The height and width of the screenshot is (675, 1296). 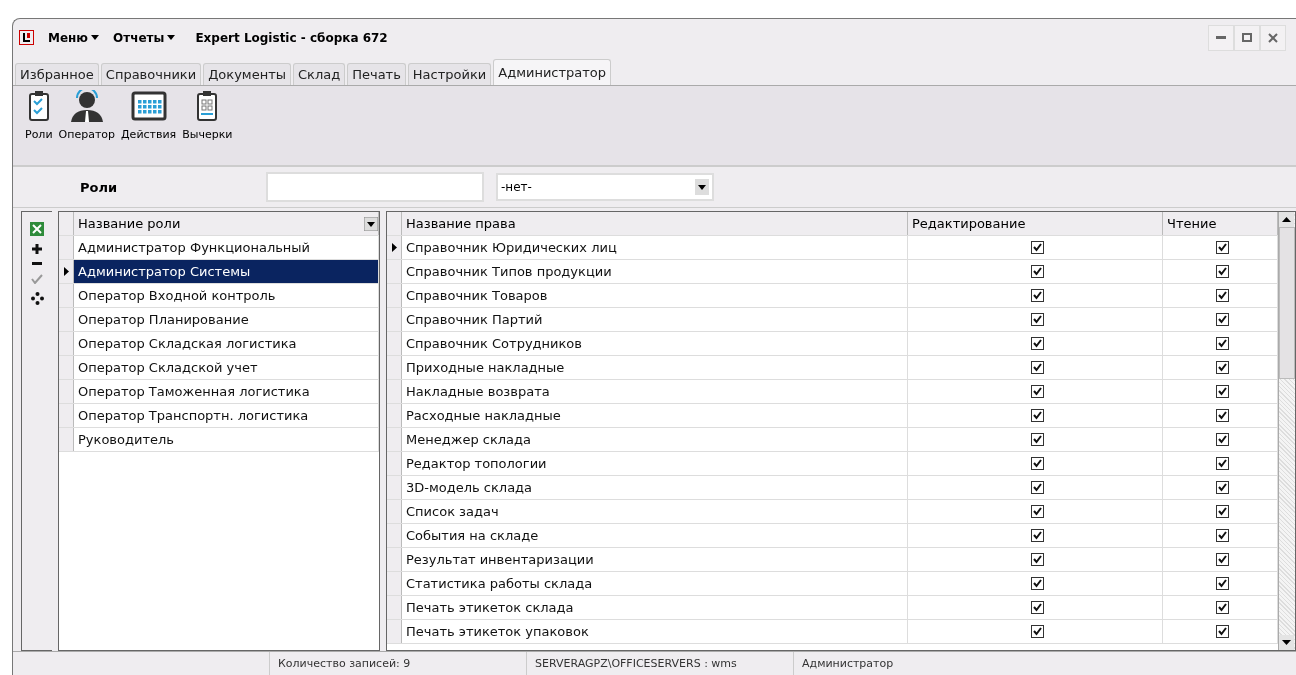 What do you see at coordinates (655, 416) in the screenshot?
I see `table-cell: Расходные накладные` at bounding box center [655, 416].